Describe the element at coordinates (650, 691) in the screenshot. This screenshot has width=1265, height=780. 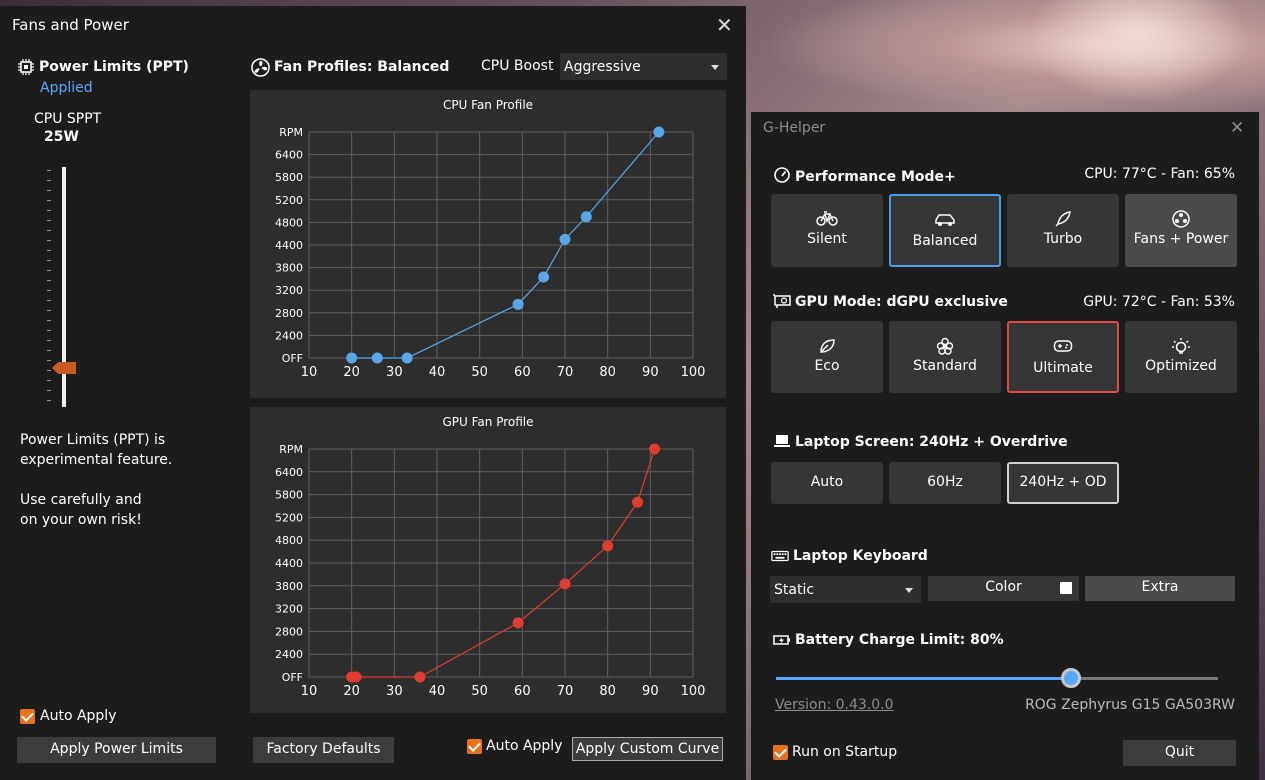
I see `x-tick-label: 90` at that location.